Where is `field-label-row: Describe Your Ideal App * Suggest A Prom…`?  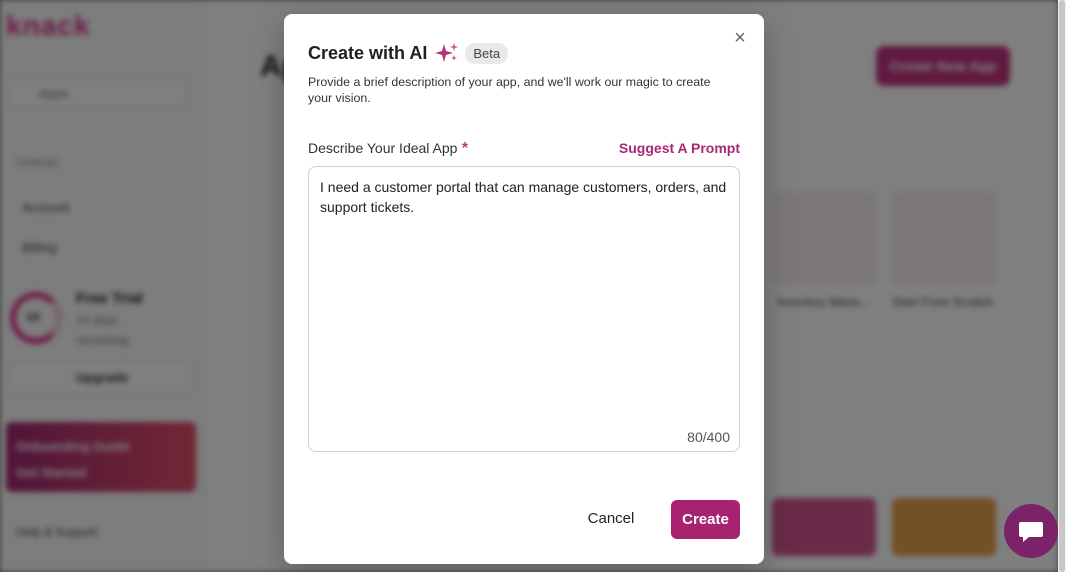
field-label-row: Describe Your Ideal App * Suggest A Prom… is located at coordinates (524, 149).